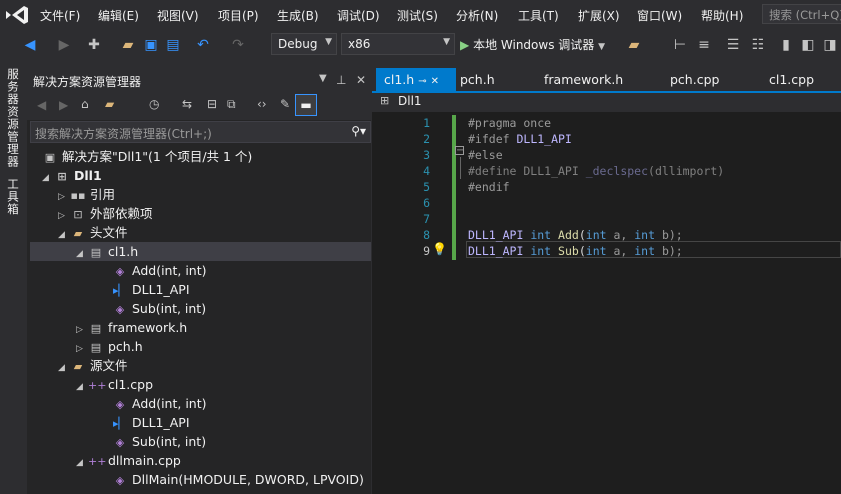 This screenshot has width=841, height=494. What do you see at coordinates (153, 403) in the screenshot?
I see `tree-item-add-impl: ◈ Add(int, int)` at bounding box center [153, 403].